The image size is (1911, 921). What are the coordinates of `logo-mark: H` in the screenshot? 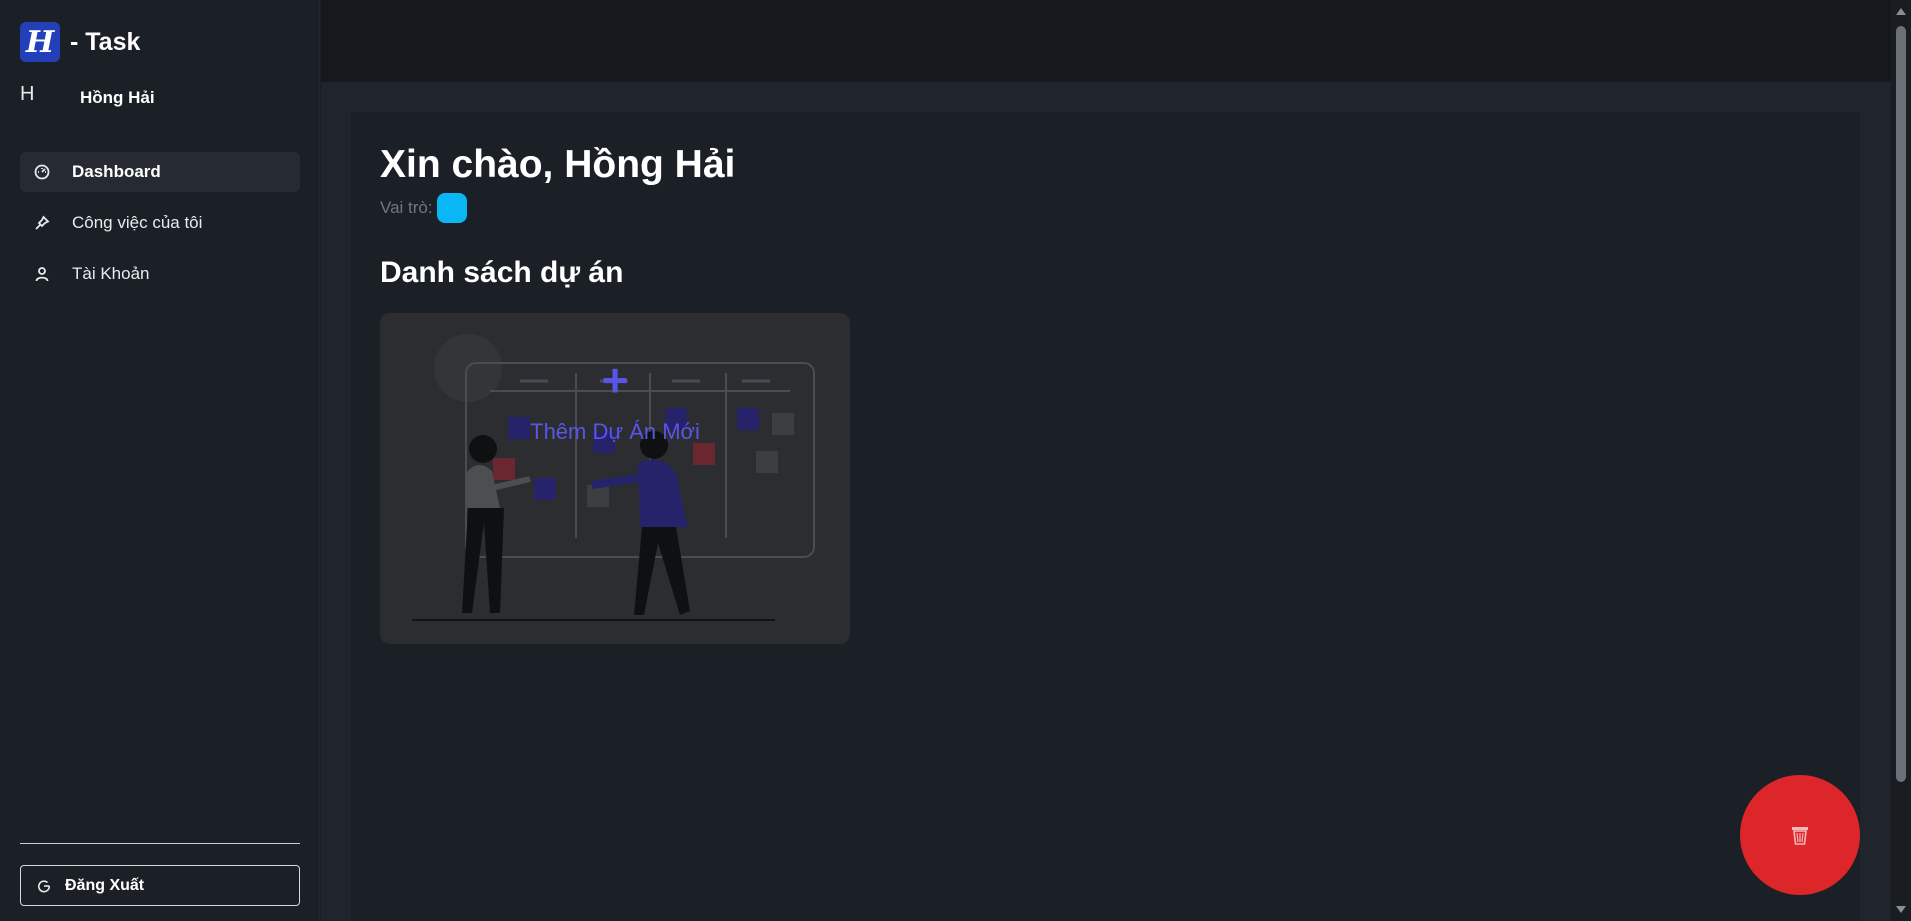 It's located at (40, 42).